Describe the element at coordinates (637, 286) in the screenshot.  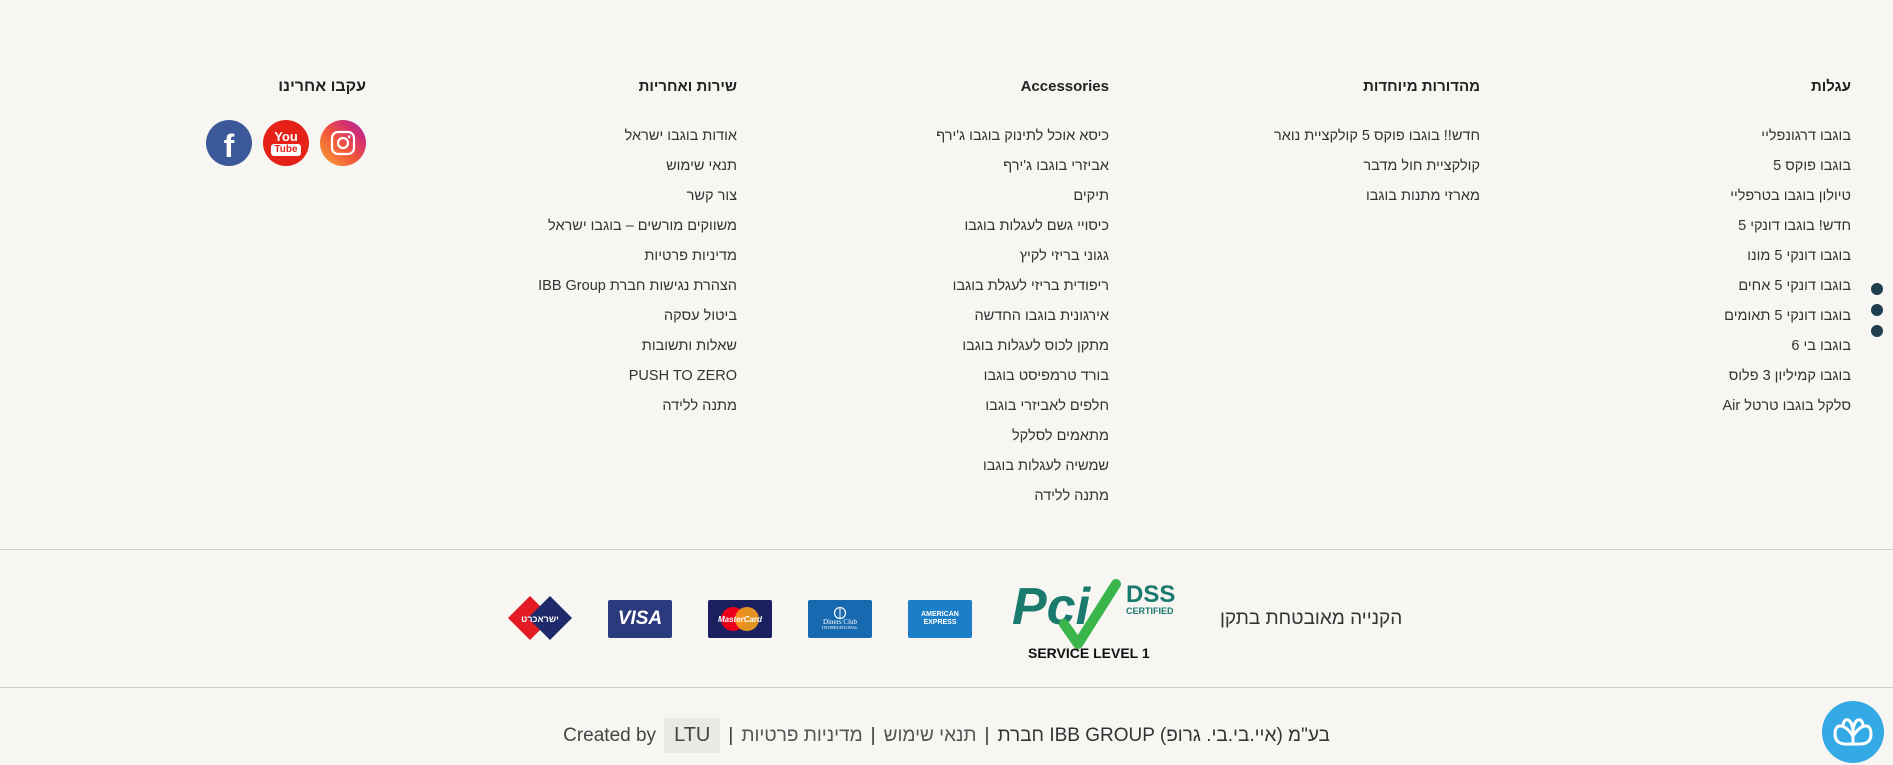
I see `footer-link: הצהרת נגישות חברת IBB Group` at that location.